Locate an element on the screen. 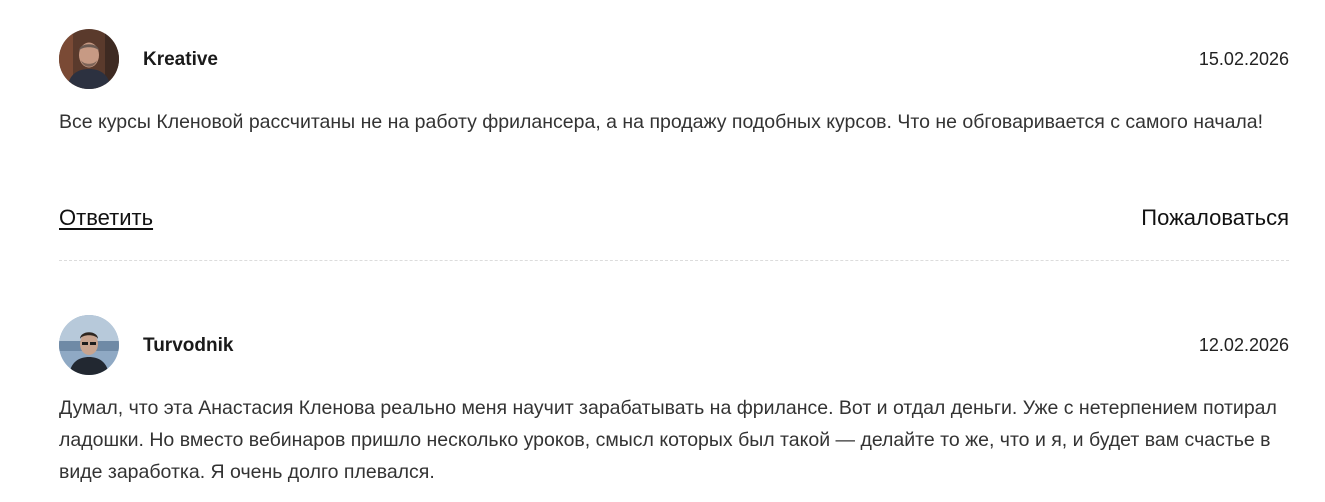 The height and width of the screenshot is (502, 1325). reply-link: Ответить is located at coordinates (106, 218).